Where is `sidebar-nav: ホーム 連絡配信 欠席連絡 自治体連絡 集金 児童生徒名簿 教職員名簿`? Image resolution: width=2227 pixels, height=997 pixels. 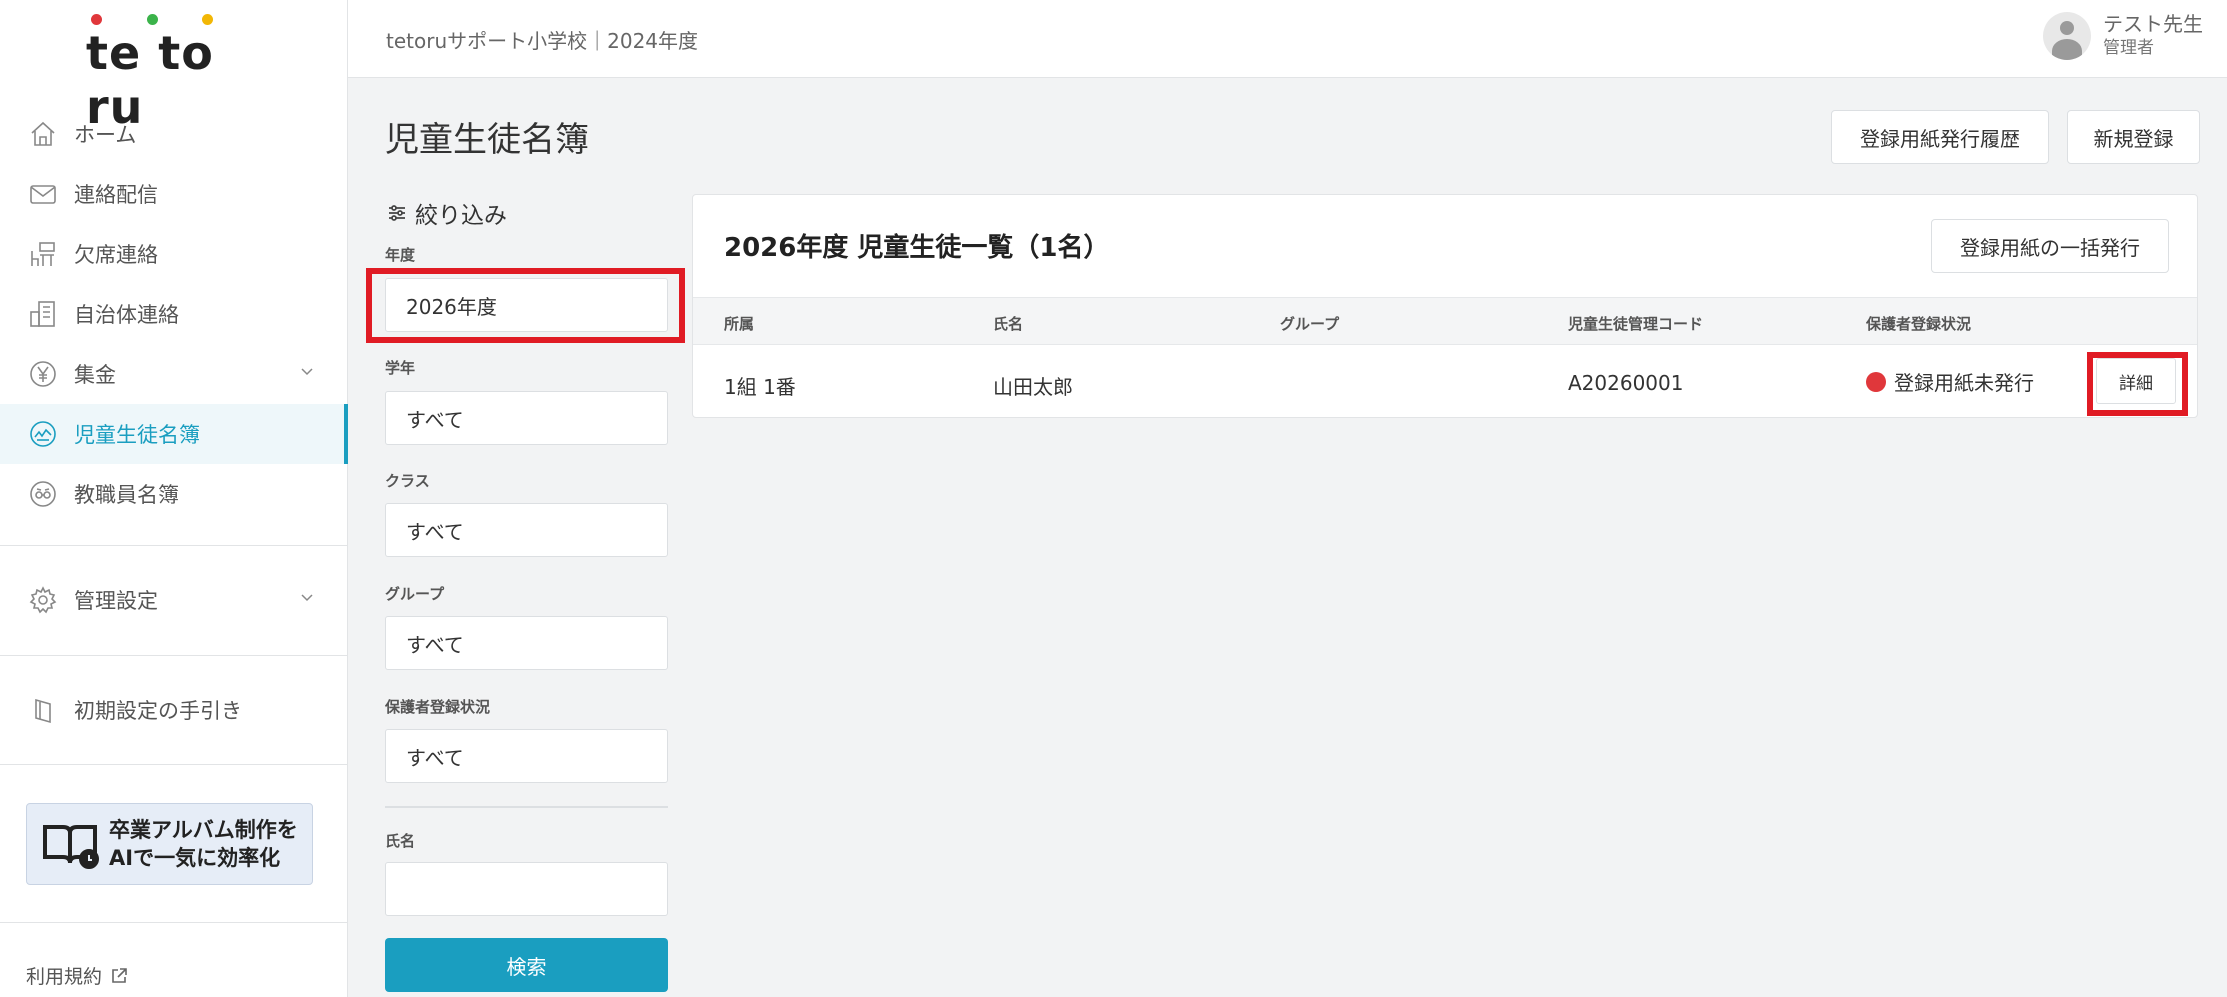
sidebar-nav: ホーム 連絡配信 欠席連絡 自治体連絡 集金 児童生徒名簿 教職員名簿 is located at coordinates (174, 314).